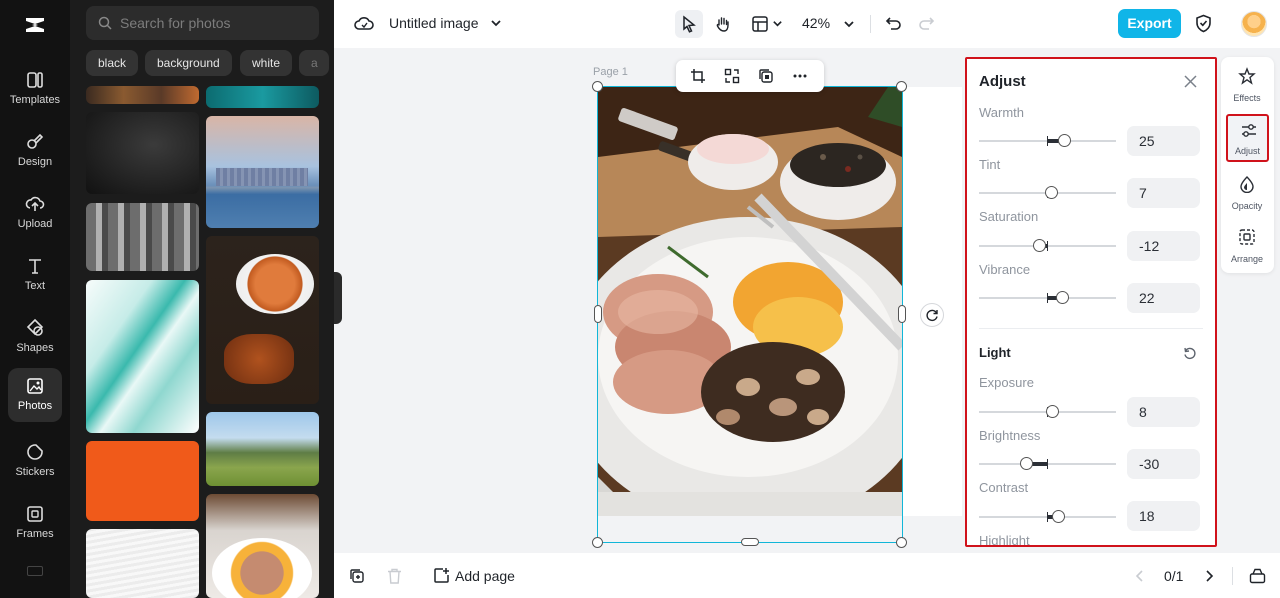  I want to click on nav-frames: Frames, so click(35, 523).